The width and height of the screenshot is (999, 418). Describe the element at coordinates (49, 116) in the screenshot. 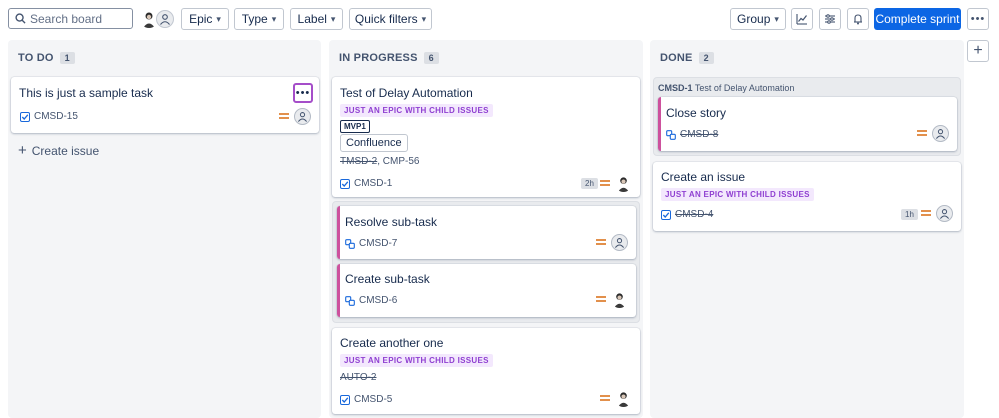

I see `card-key: CMSD-15` at that location.